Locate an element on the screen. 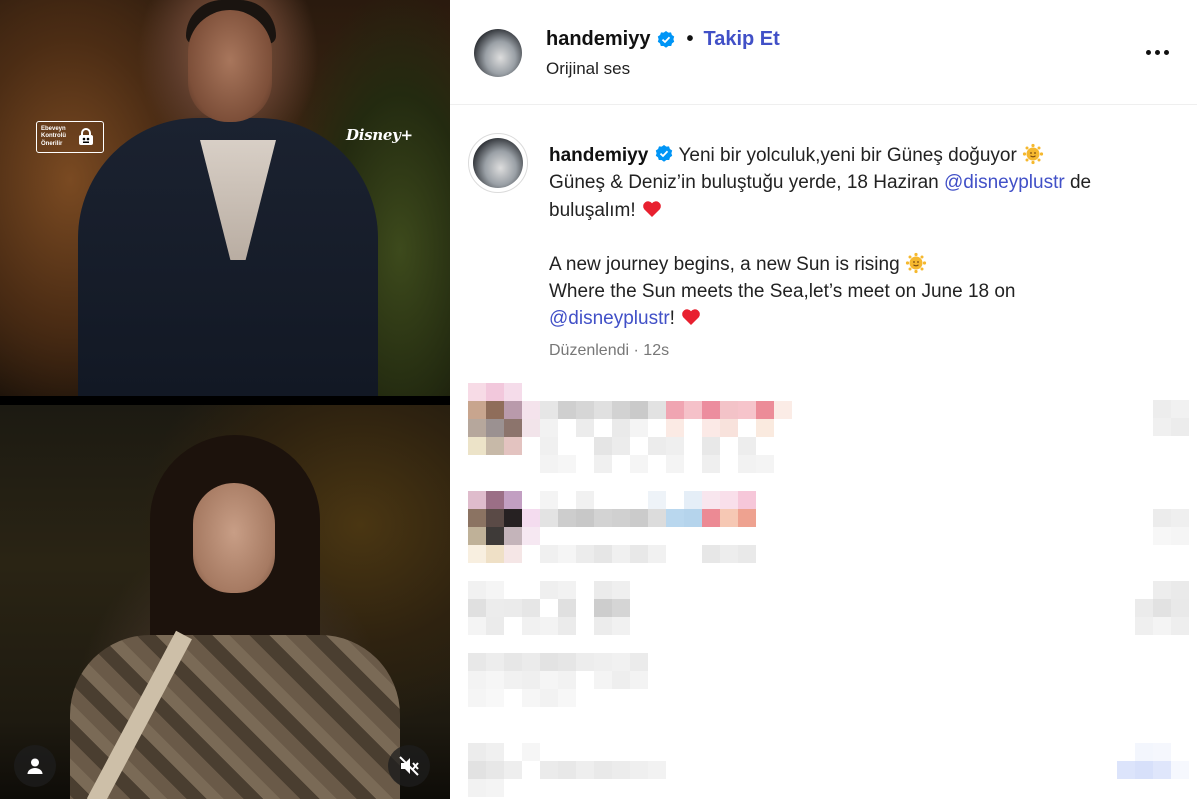 This screenshot has height=799, width=1197. mute-toggle-button is located at coordinates (409, 766).